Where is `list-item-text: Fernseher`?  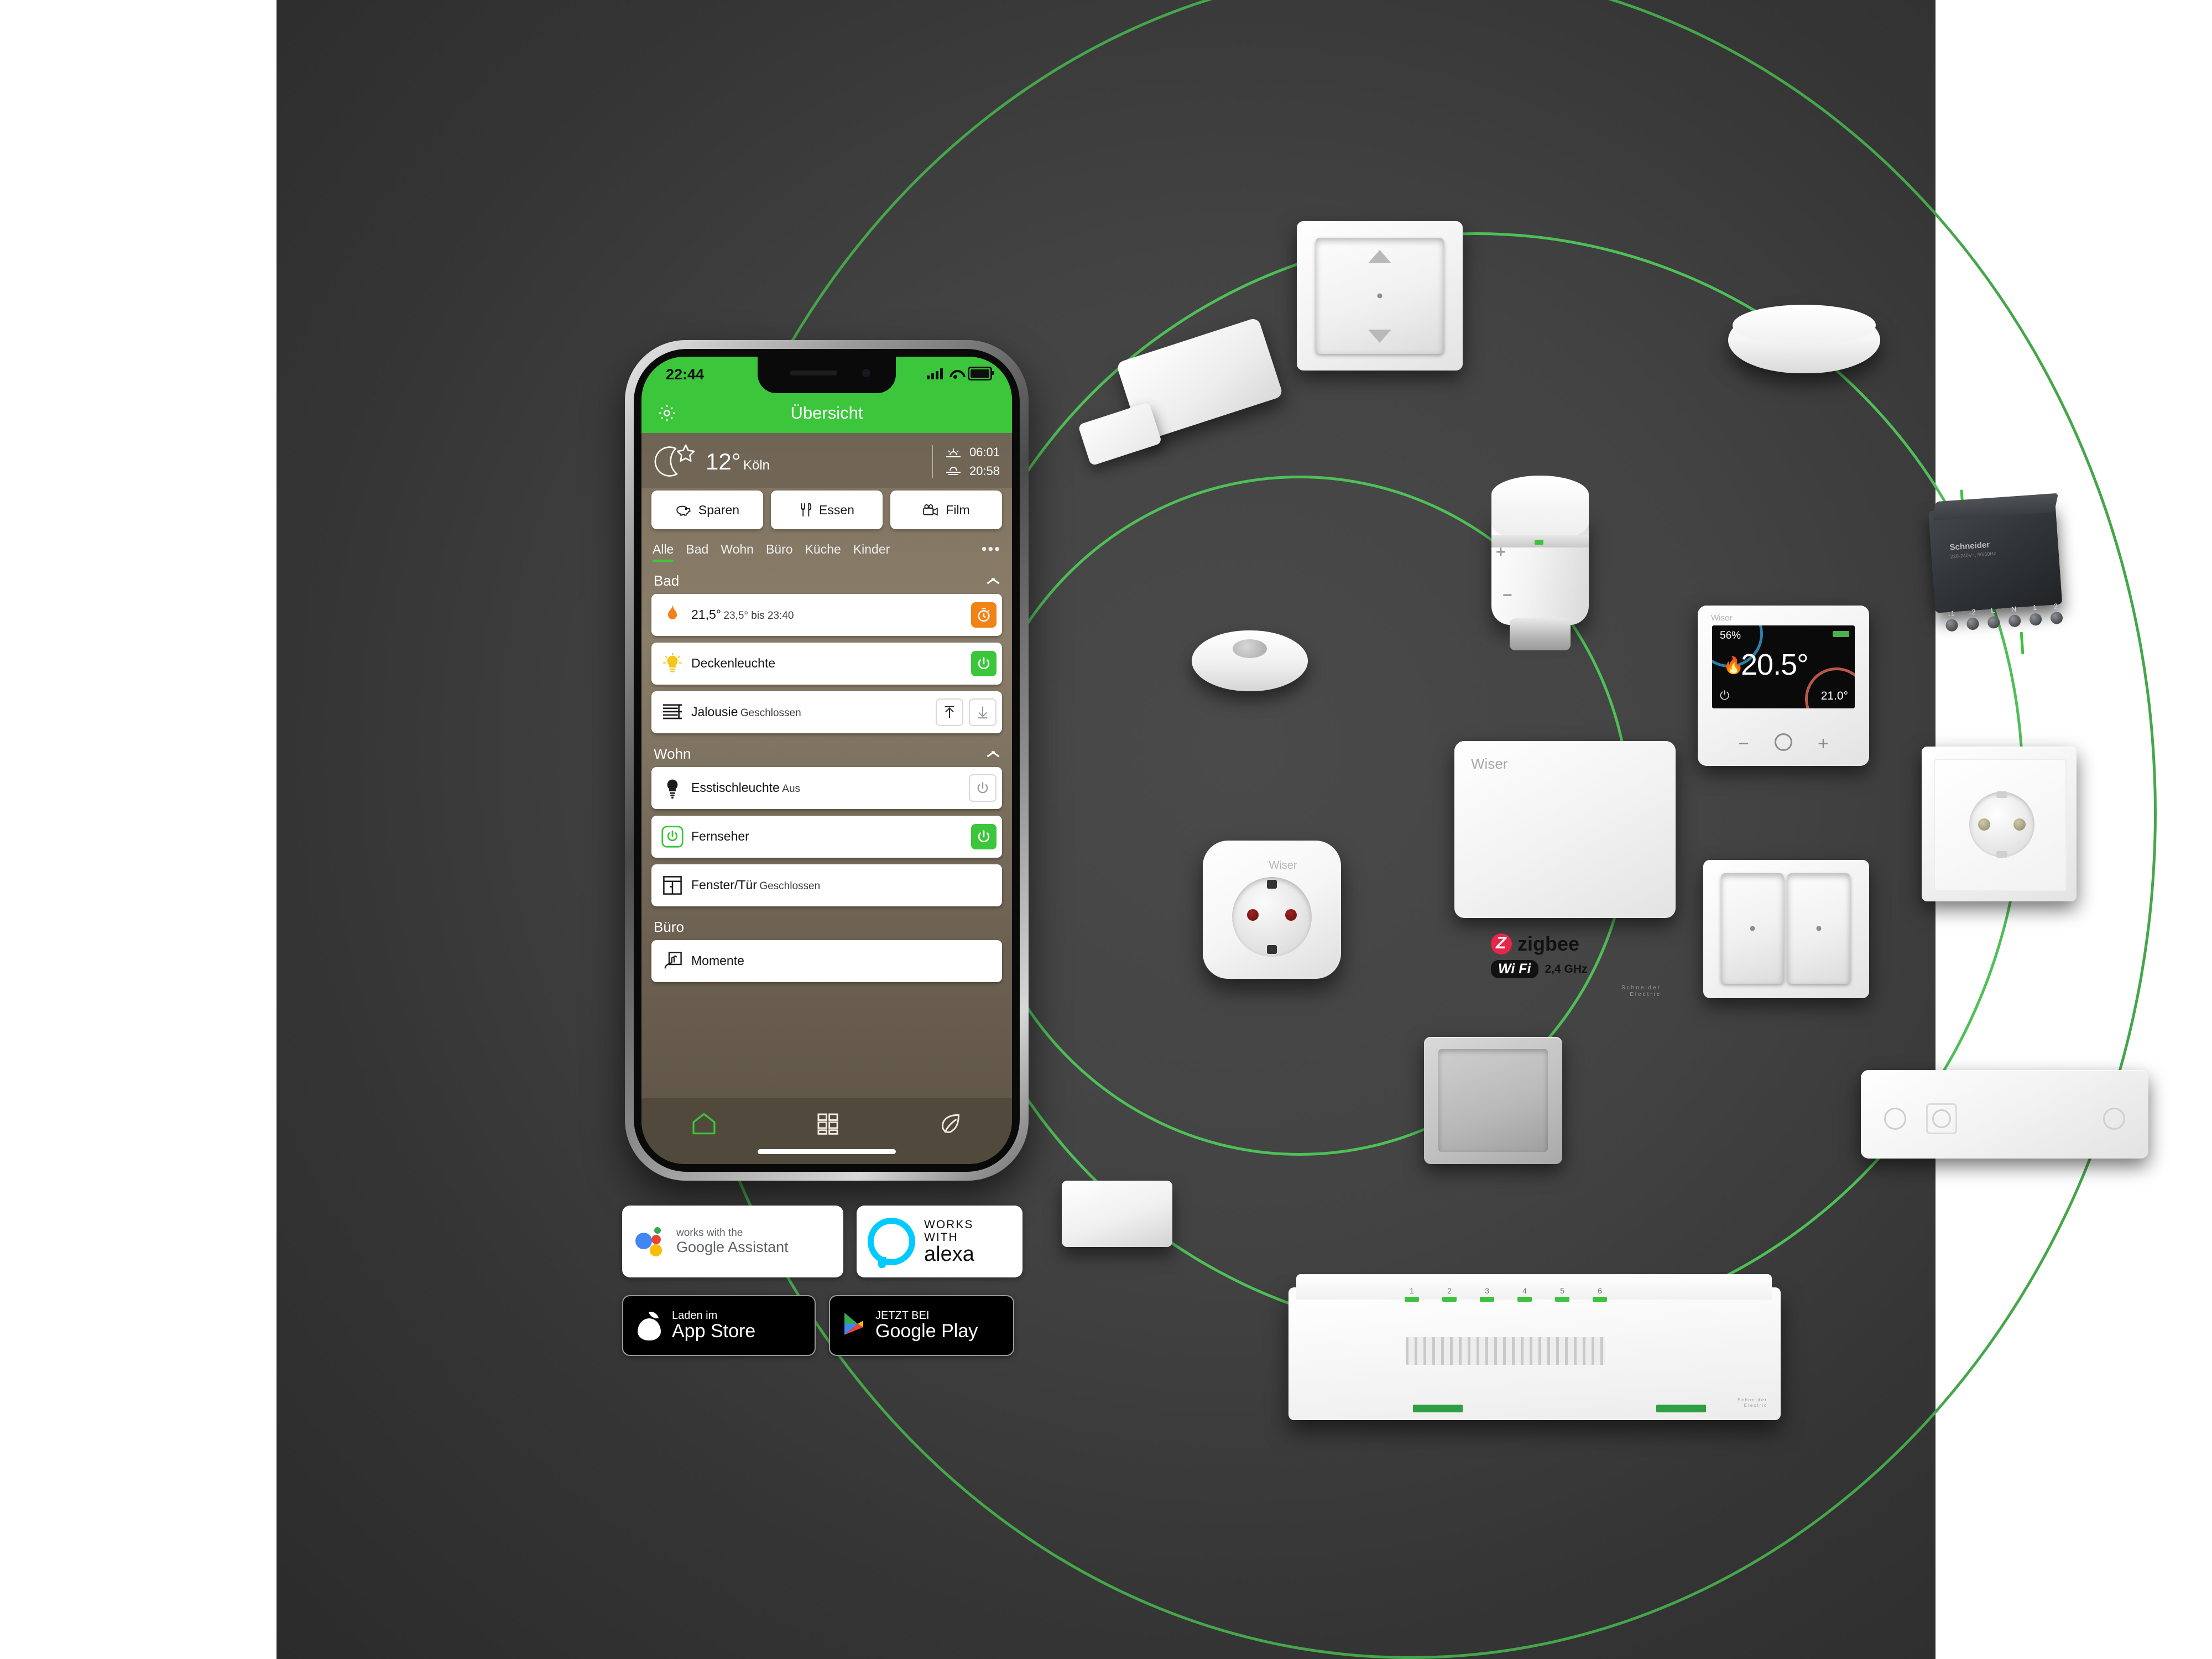 list-item-text: Fernseher is located at coordinates (829, 836).